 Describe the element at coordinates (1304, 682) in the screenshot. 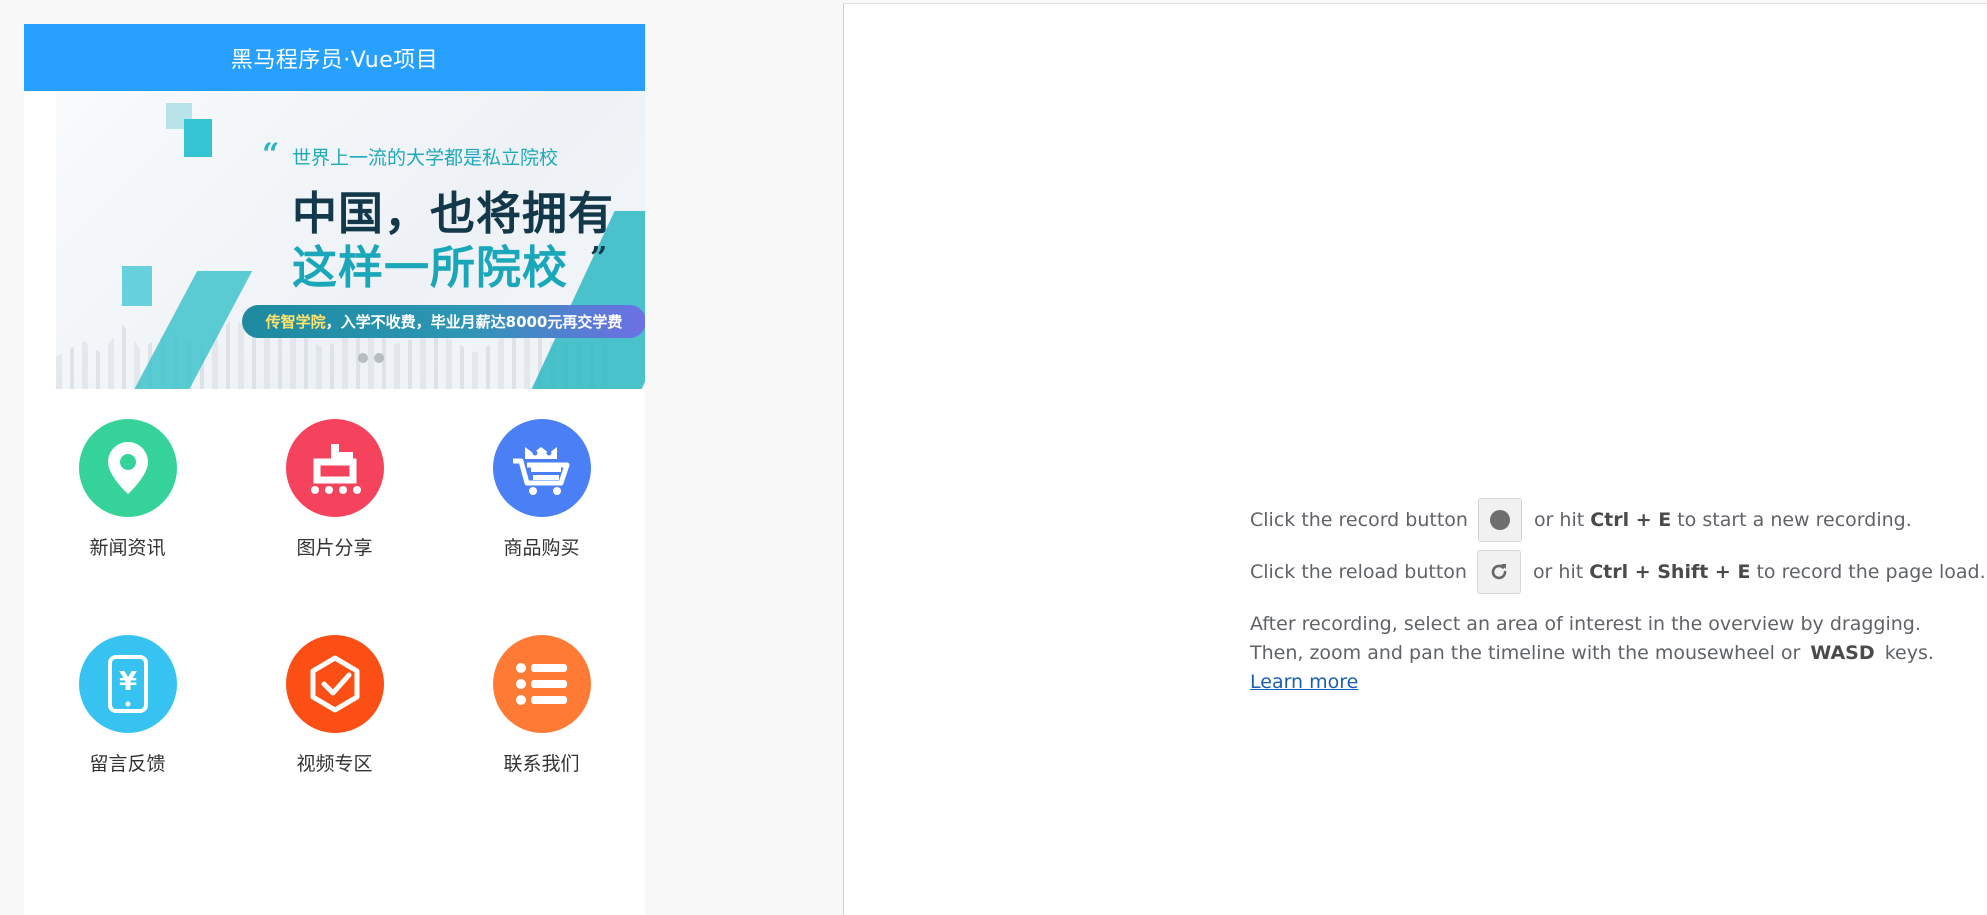

I see `learn-more-link: Learn more` at that location.